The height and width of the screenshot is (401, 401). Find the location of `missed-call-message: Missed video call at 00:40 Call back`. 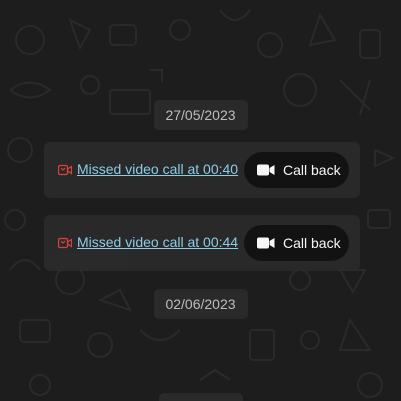

missed-call-message: Missed video call at 00:40 Call back is located at coordinates (202, 170).